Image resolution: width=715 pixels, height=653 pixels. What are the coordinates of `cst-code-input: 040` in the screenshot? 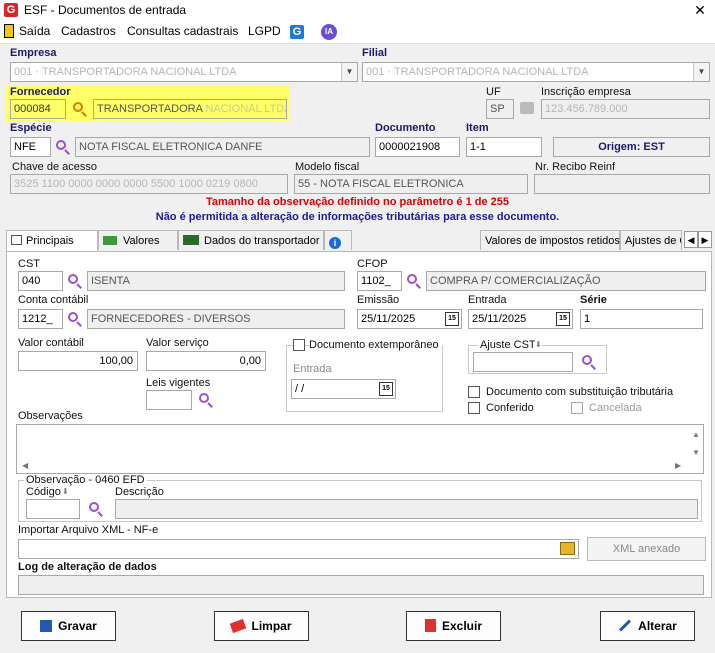 It's located at (40, 281).